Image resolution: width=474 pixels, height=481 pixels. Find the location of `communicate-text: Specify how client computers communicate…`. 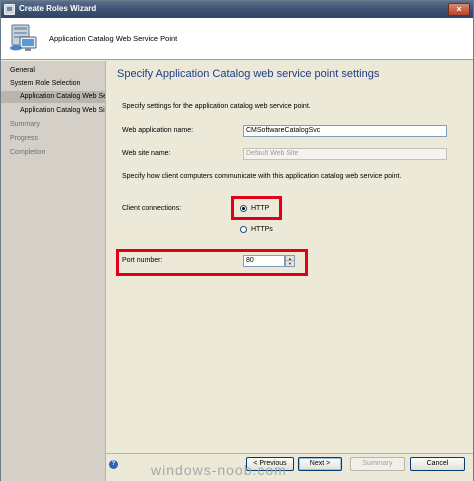

communicate-text: Specify how client computers communicate… is located at coordinates (262, 176).